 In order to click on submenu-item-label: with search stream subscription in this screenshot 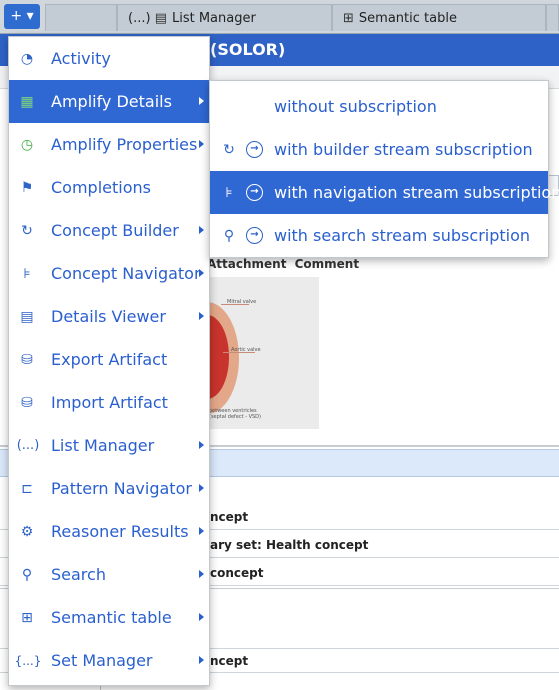, I will do `click(402, 235)`.